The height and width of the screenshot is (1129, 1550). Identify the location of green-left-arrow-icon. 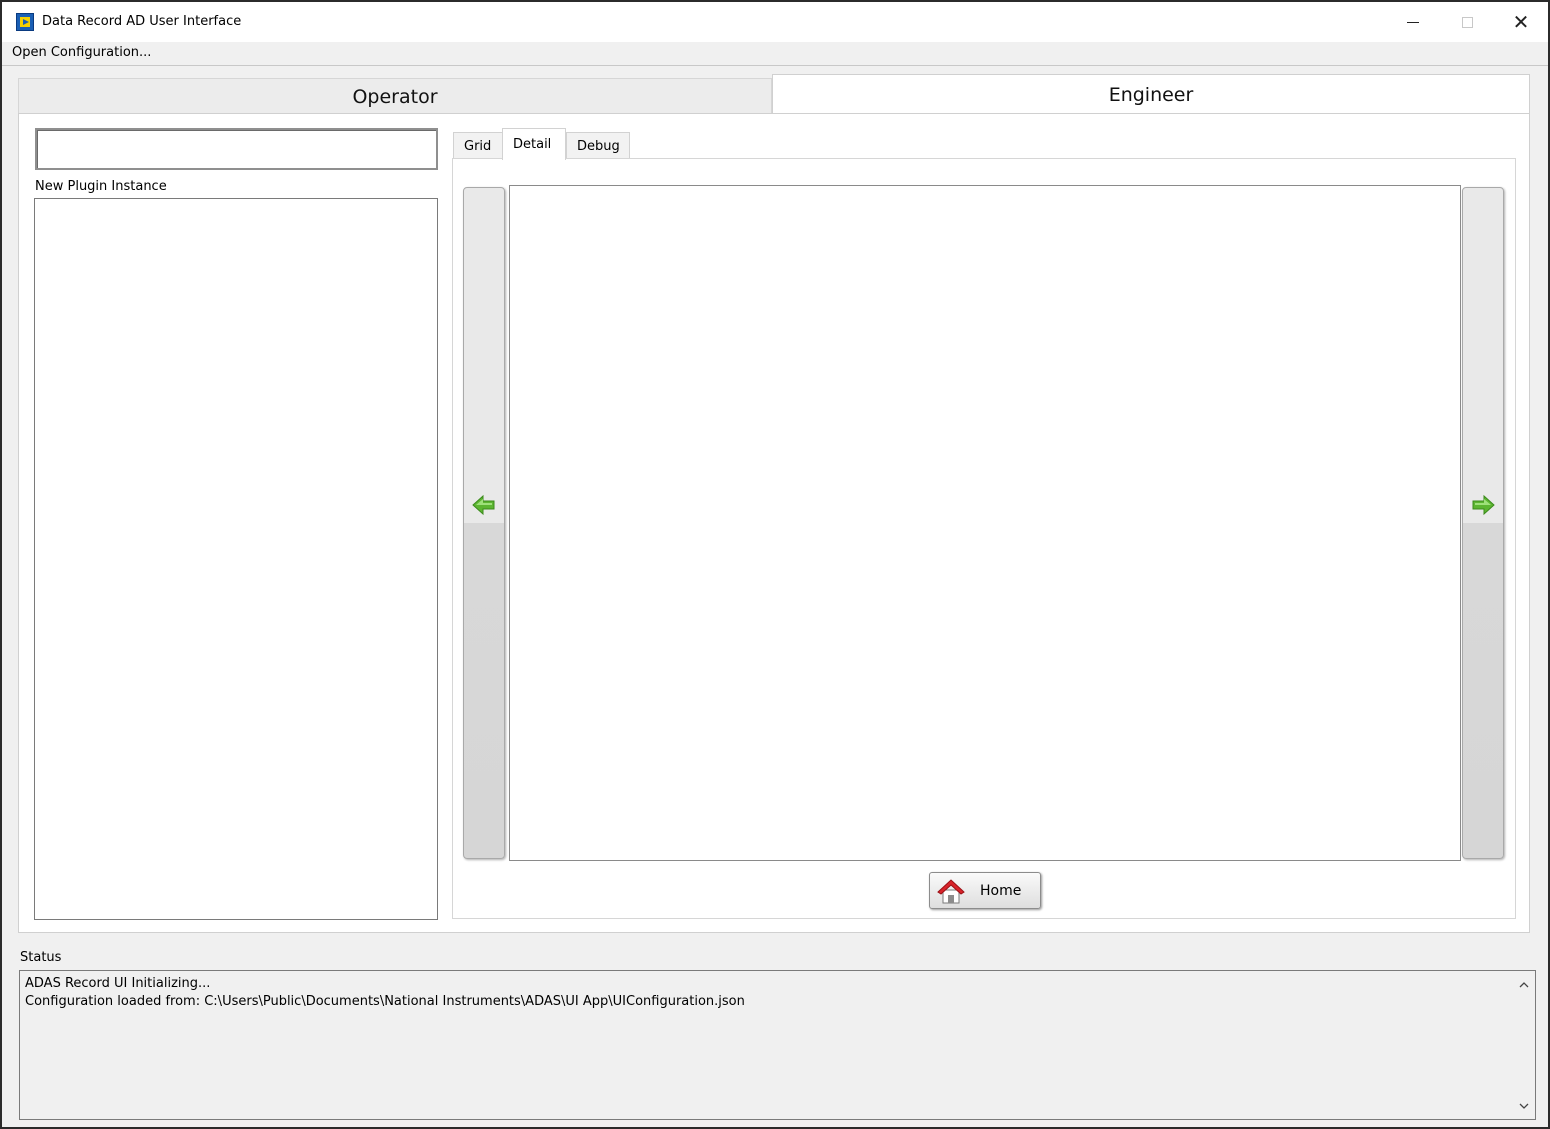
(483, 505).